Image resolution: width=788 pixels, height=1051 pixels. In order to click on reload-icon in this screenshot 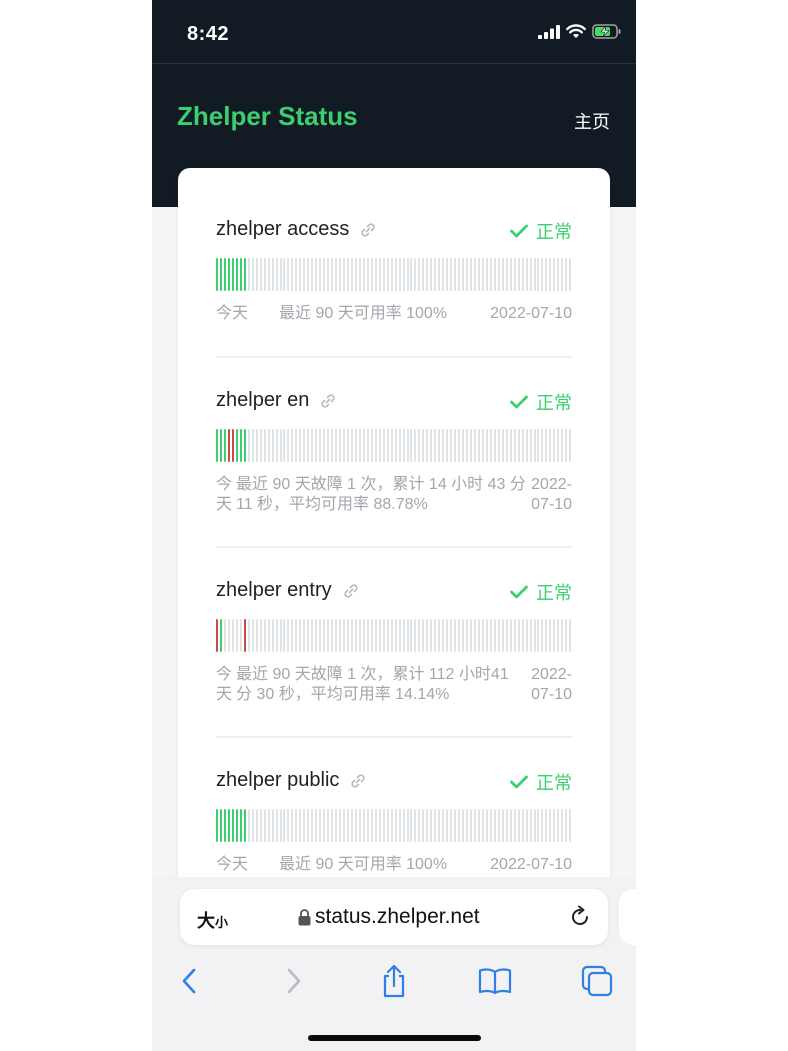, I will do `click(580, 917)`.